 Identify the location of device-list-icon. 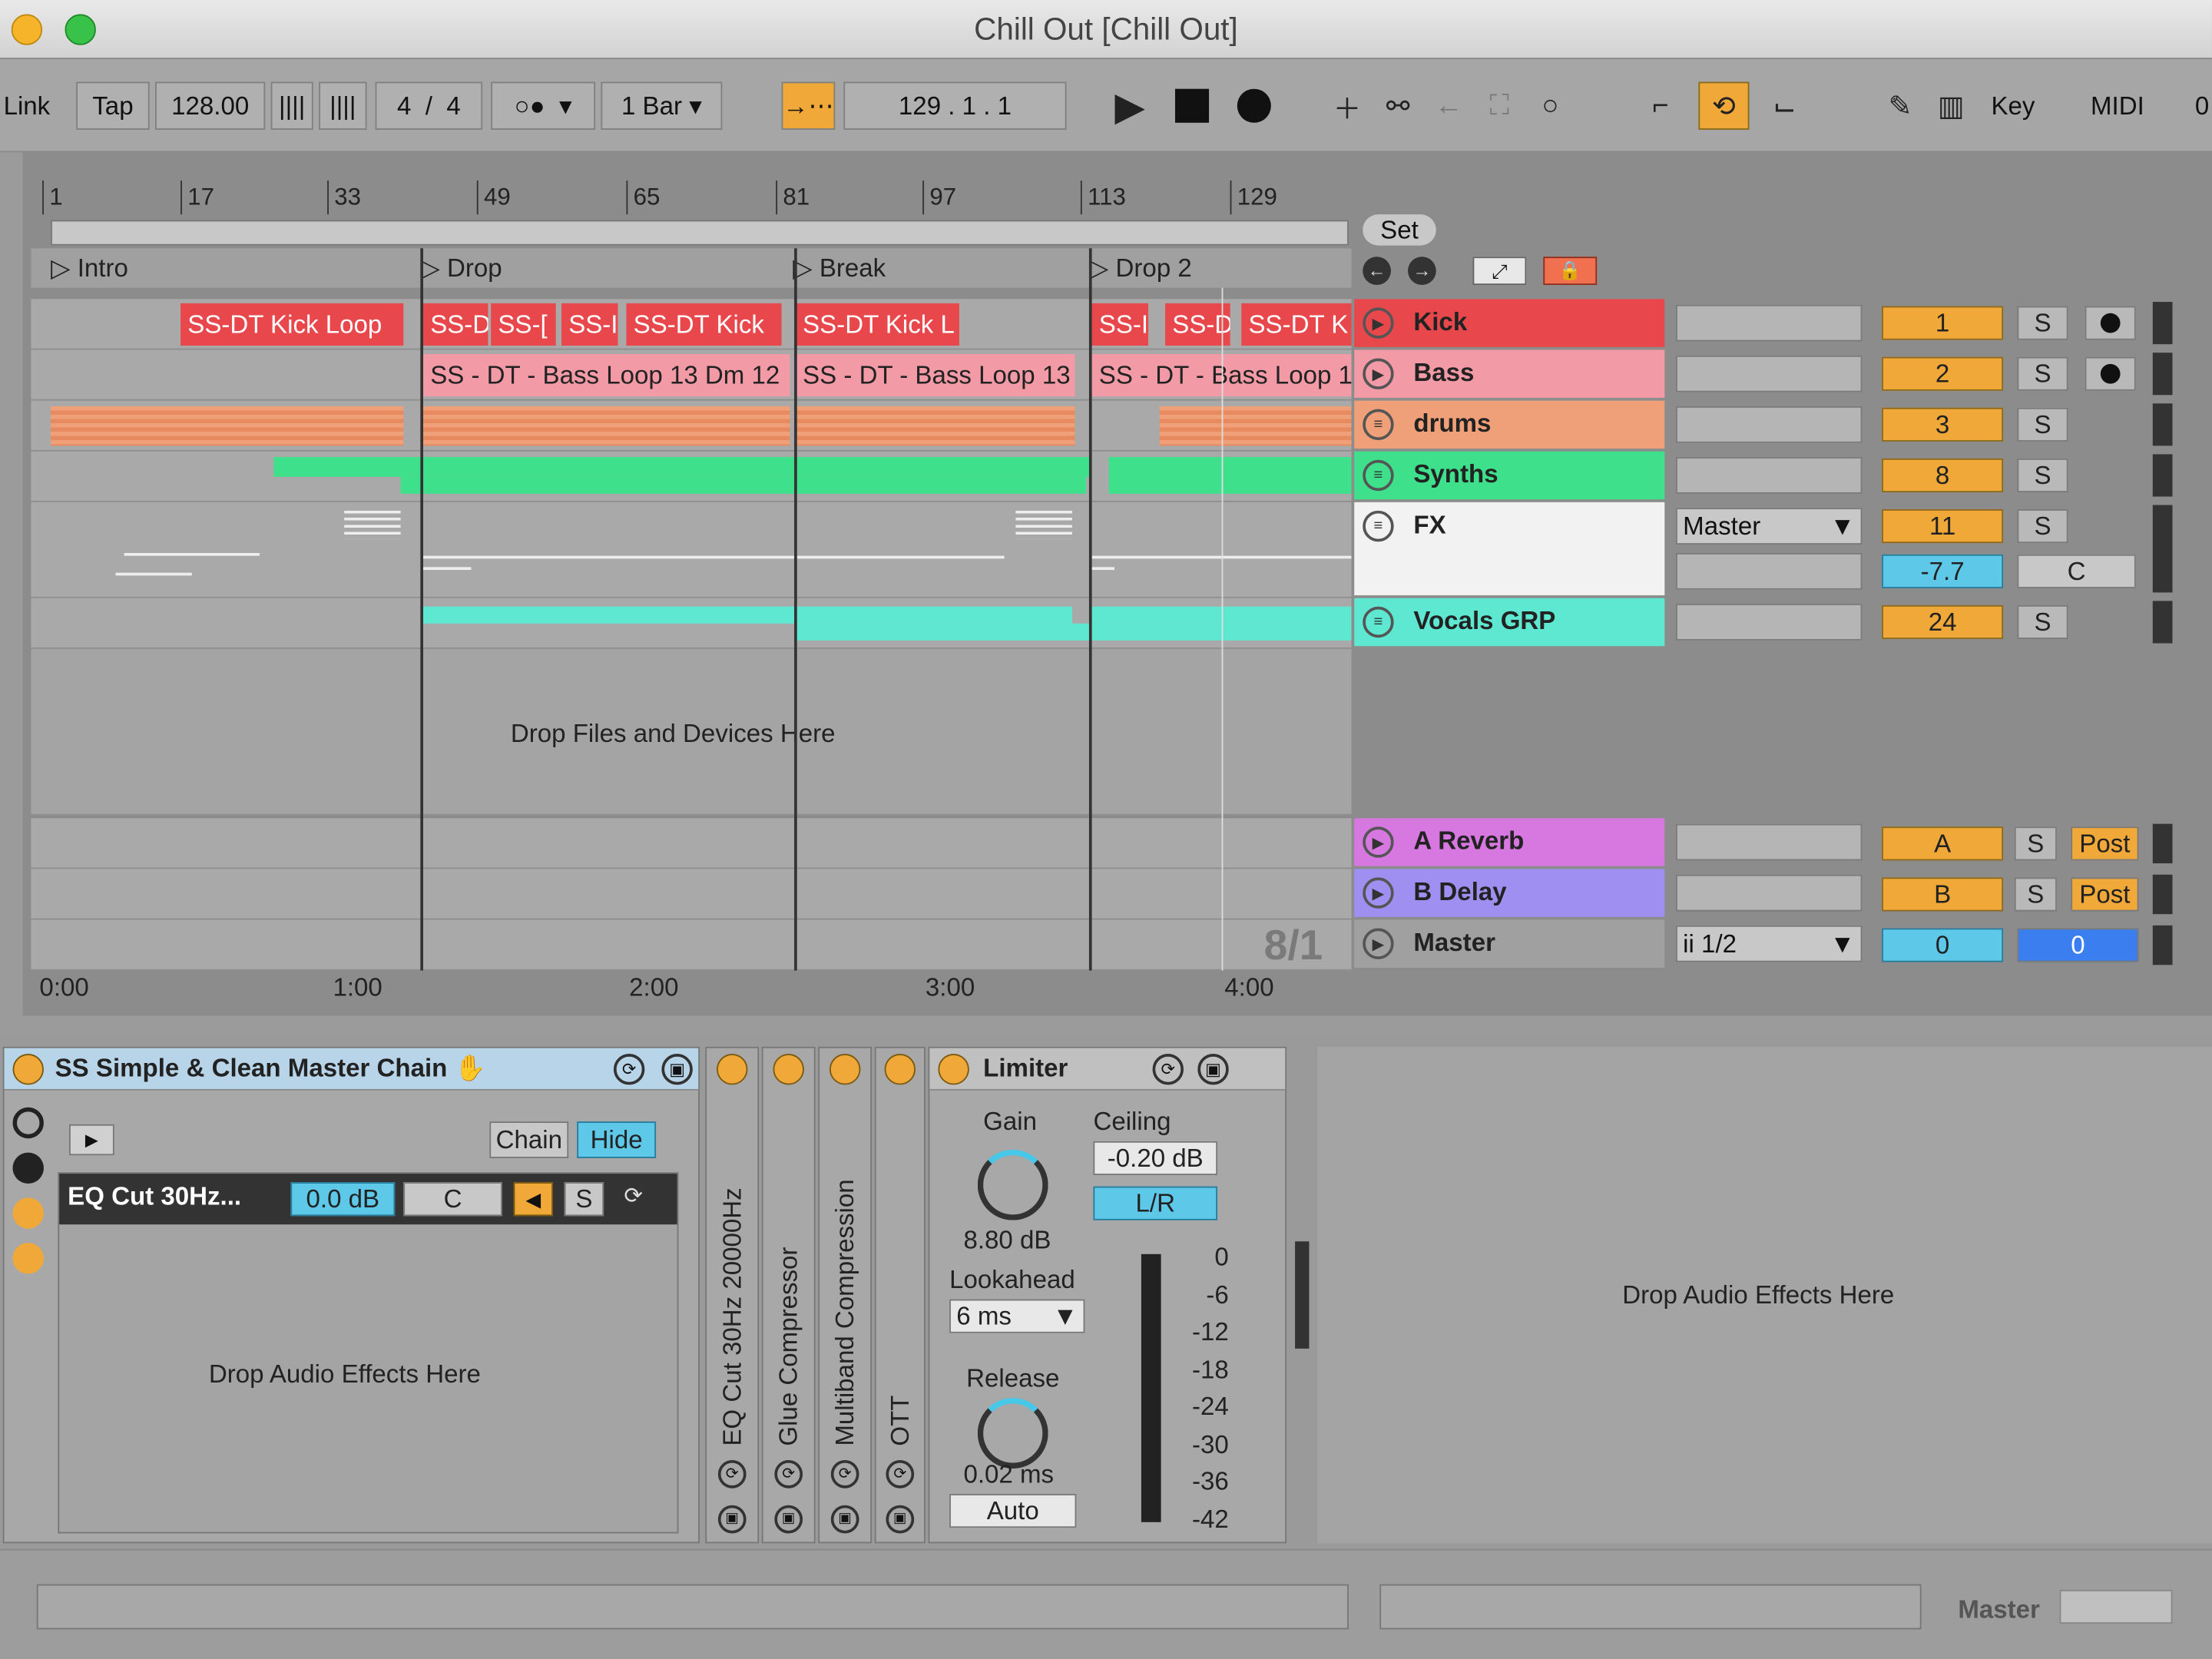
(28, 1213).